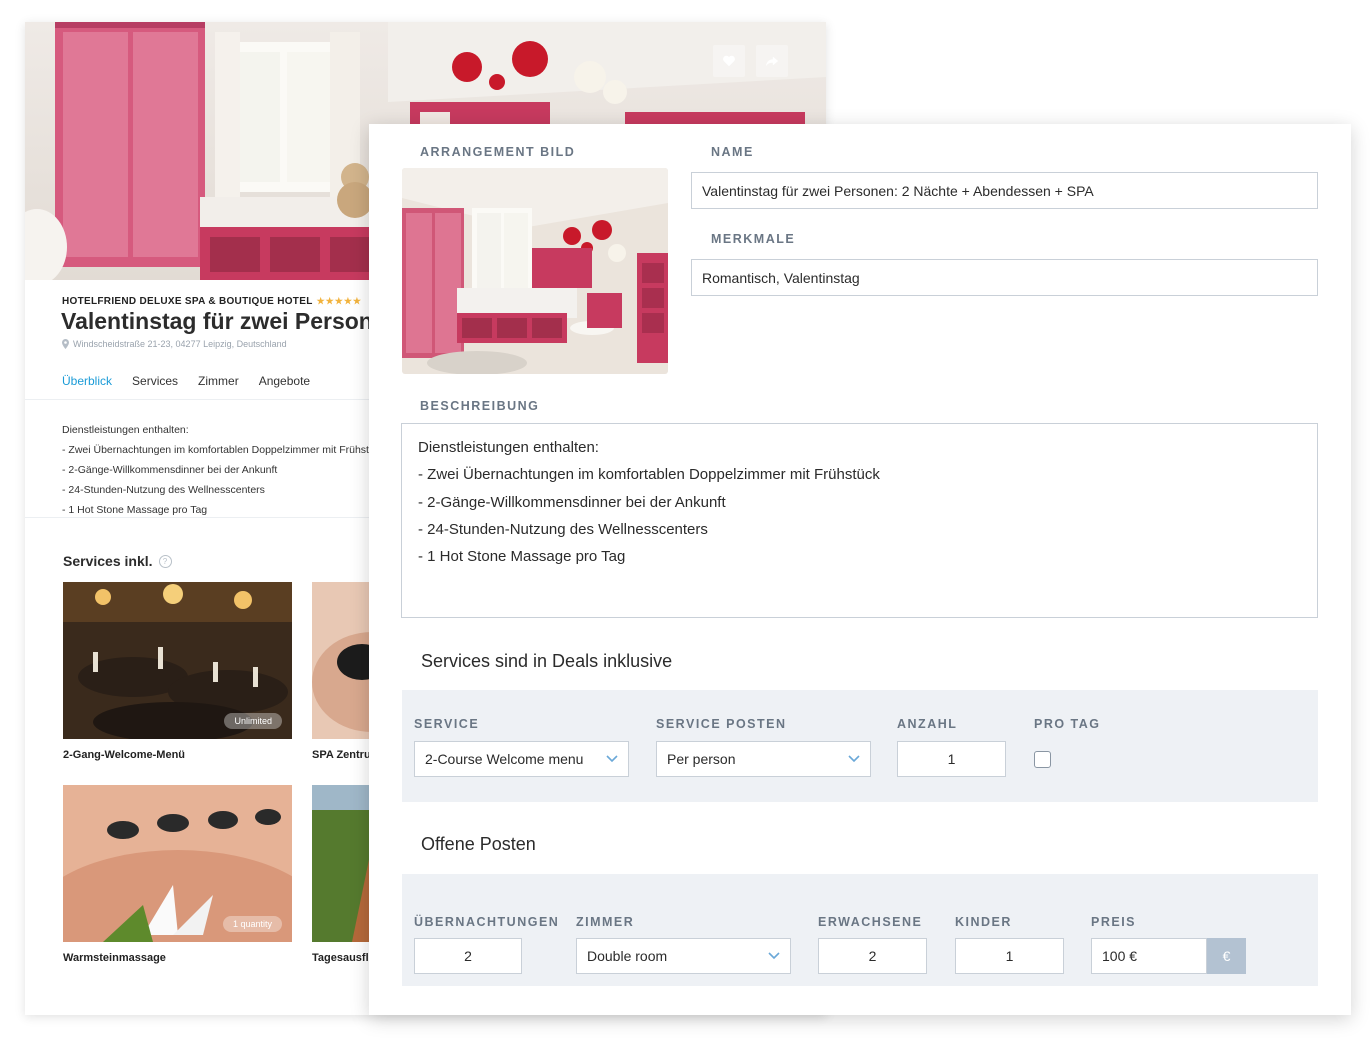 This screenshot has width=1370, height=1038. I want to click on services-included-title: Services inkl., so click(108, 561).